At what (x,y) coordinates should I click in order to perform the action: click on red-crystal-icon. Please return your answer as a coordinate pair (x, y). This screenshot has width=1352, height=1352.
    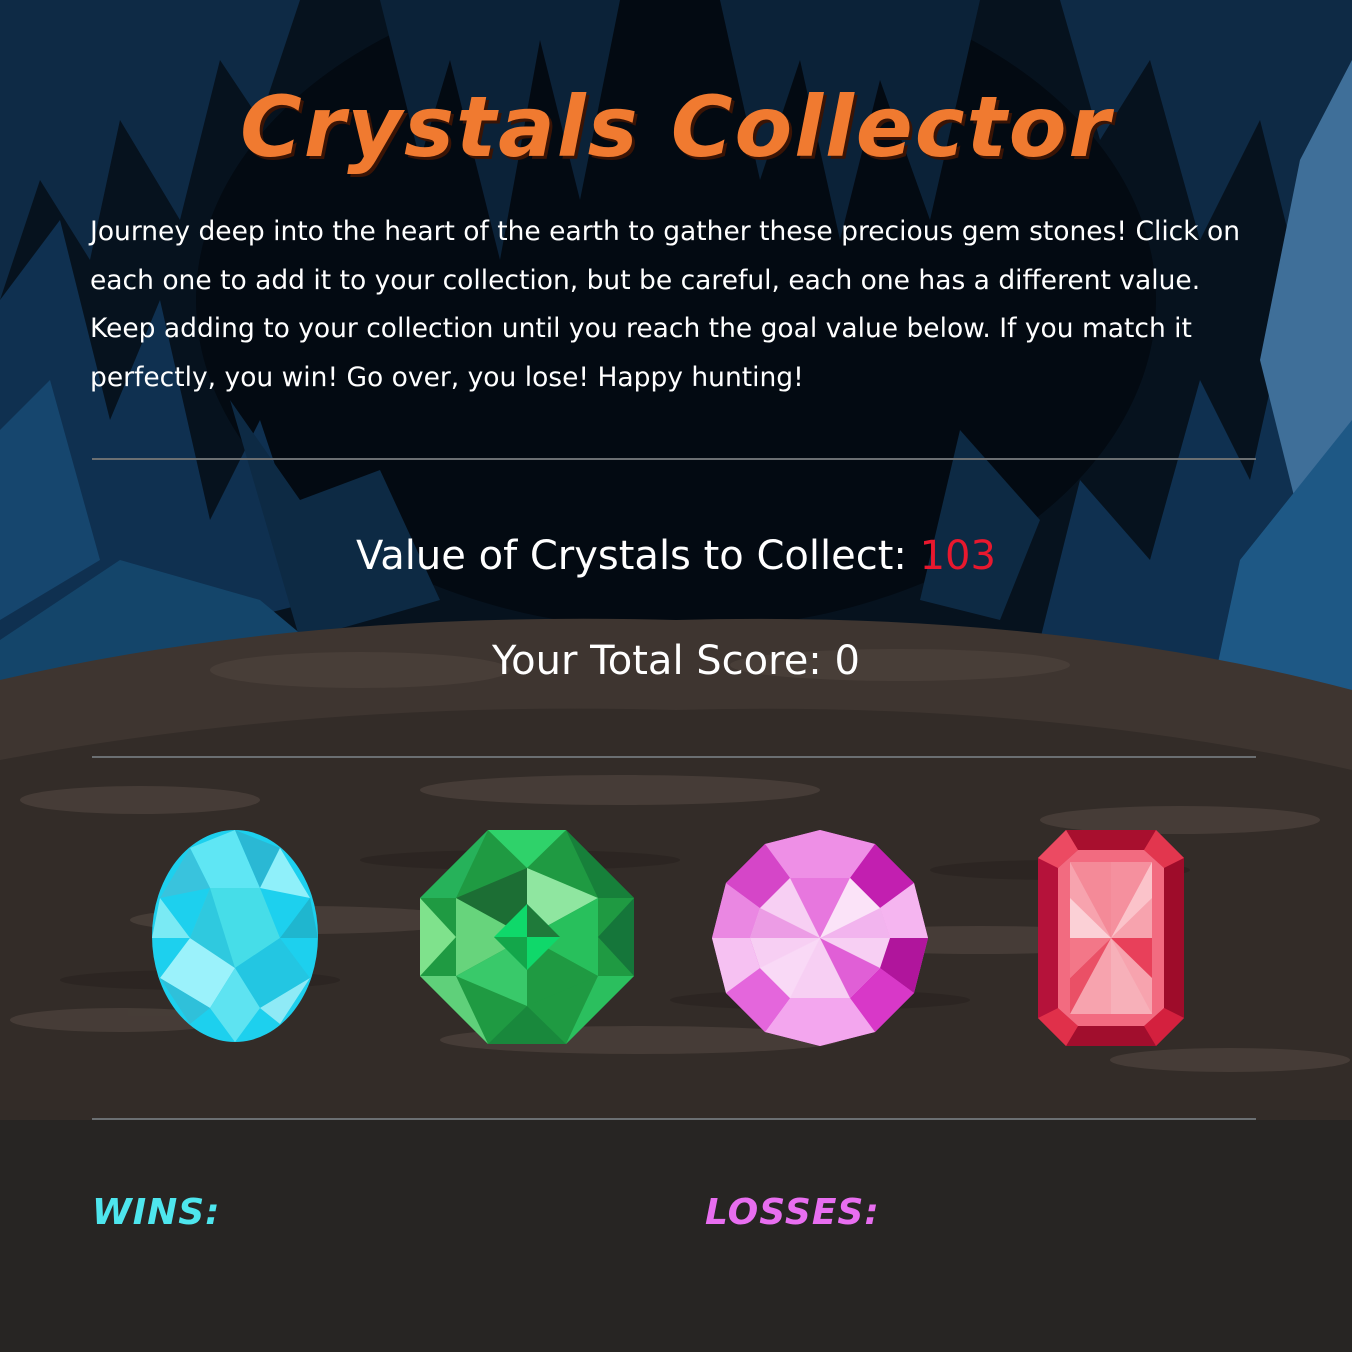
    Looking at the image, I should click on (1111, 938).